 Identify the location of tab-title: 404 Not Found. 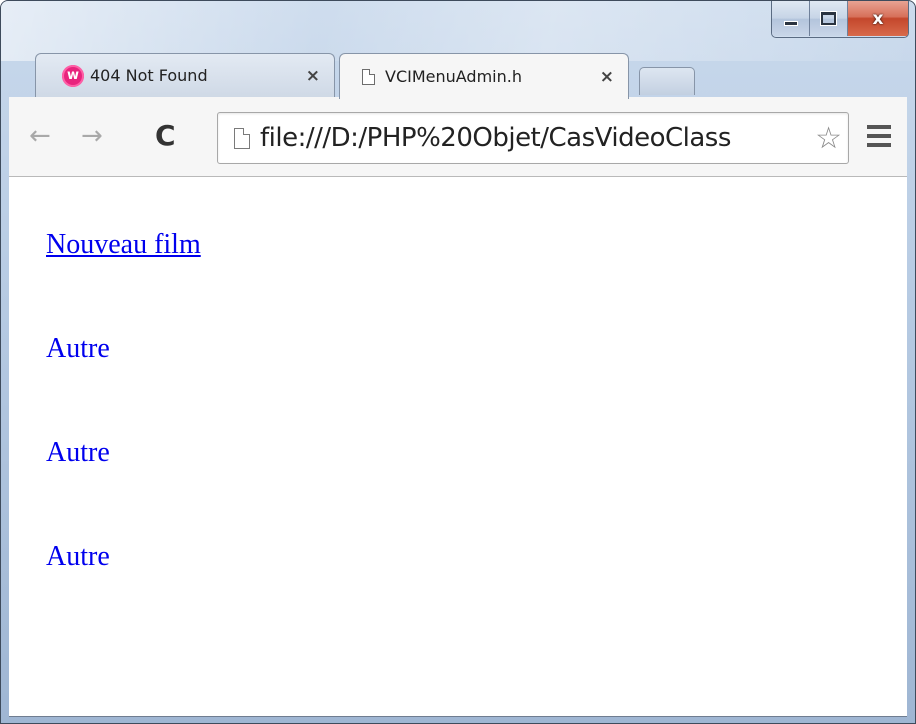
(149, 75).